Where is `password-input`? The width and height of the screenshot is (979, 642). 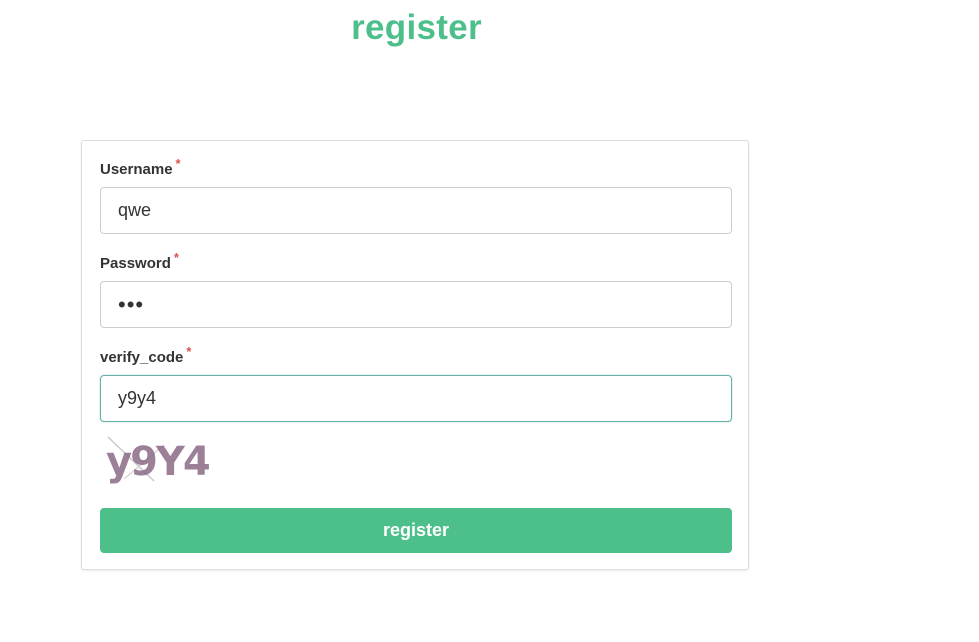
password-input is located at coordinates (416, 304).